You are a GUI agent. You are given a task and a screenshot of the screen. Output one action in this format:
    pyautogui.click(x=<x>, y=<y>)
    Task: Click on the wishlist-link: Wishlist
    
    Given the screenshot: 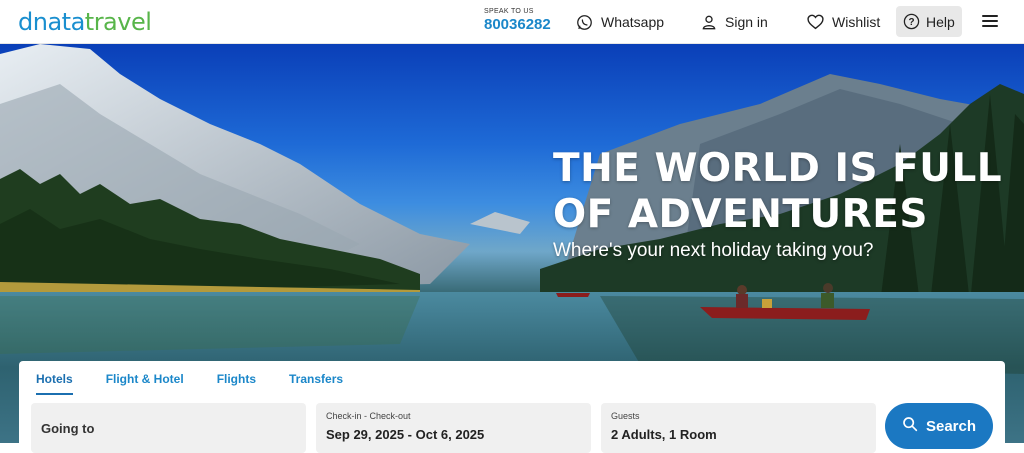 What is the action you would take?
    pyautogui.click(x=843, y=22)
    